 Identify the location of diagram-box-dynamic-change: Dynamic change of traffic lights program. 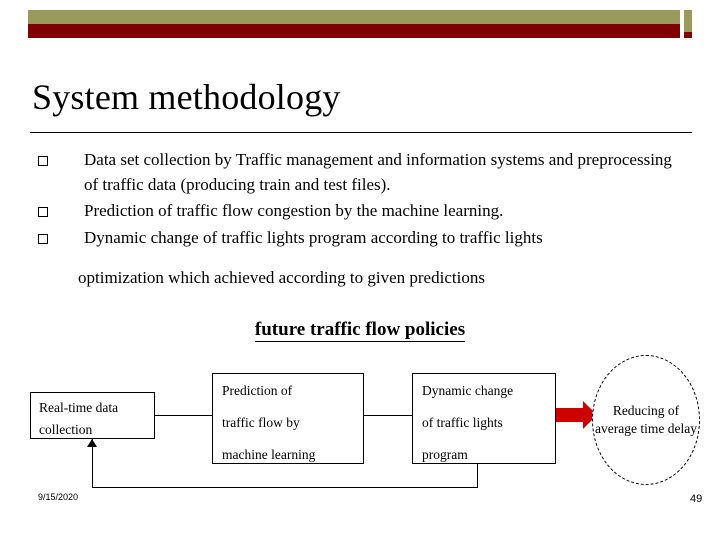
(484, 418).